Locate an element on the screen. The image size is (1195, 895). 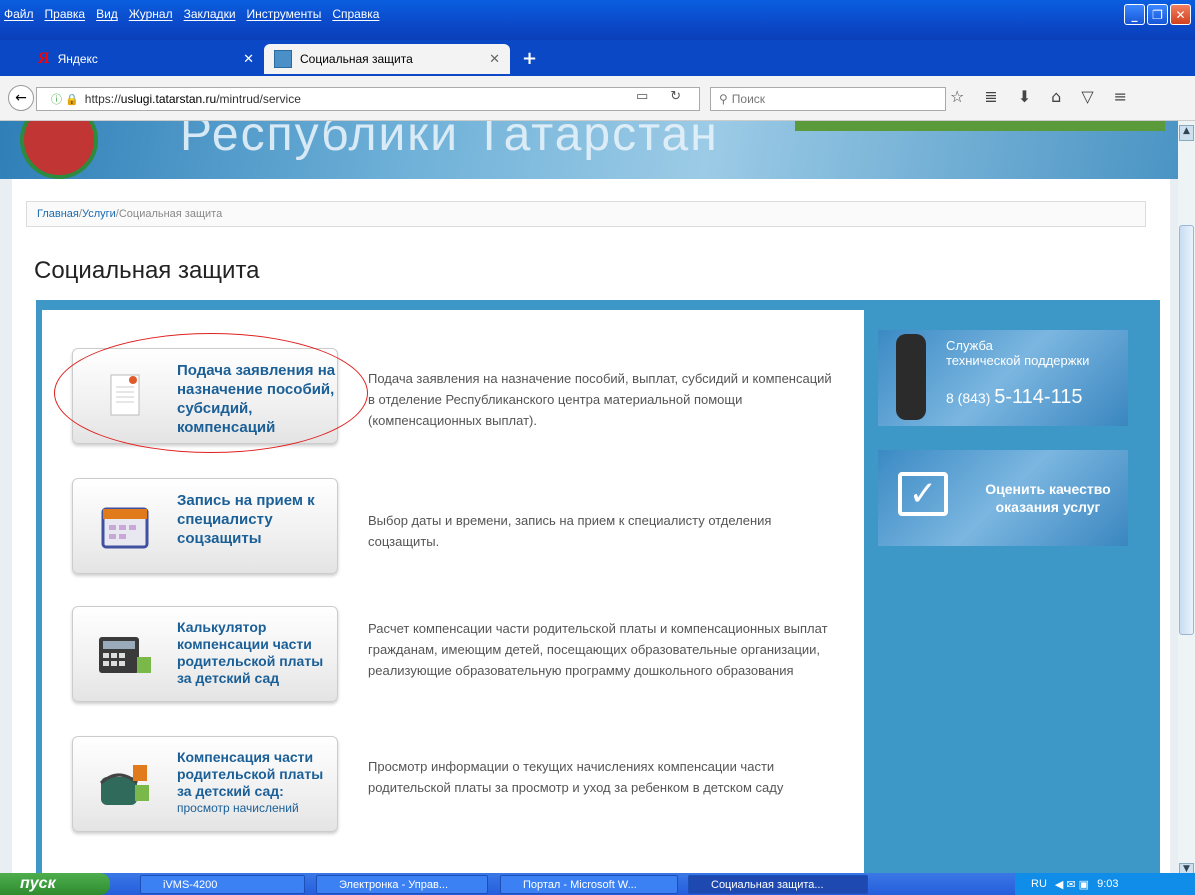
vertical-scrollbar: ▲ ▼ is located at coordinates (1186, 502).